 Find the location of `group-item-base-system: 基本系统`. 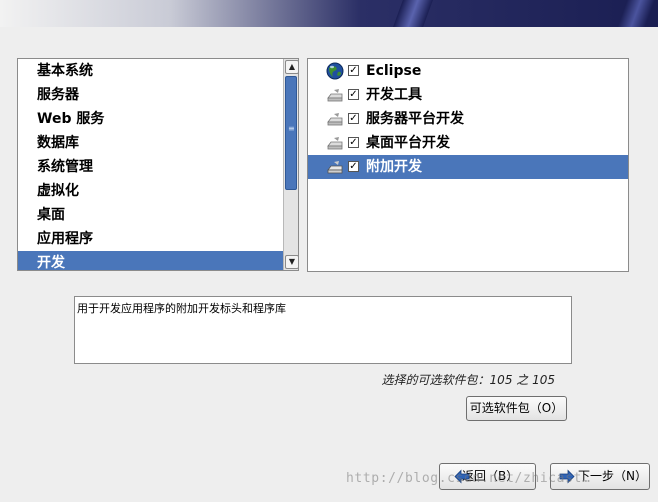

group-item-base-system: 基本系统 is located at coordinates (150, 71).